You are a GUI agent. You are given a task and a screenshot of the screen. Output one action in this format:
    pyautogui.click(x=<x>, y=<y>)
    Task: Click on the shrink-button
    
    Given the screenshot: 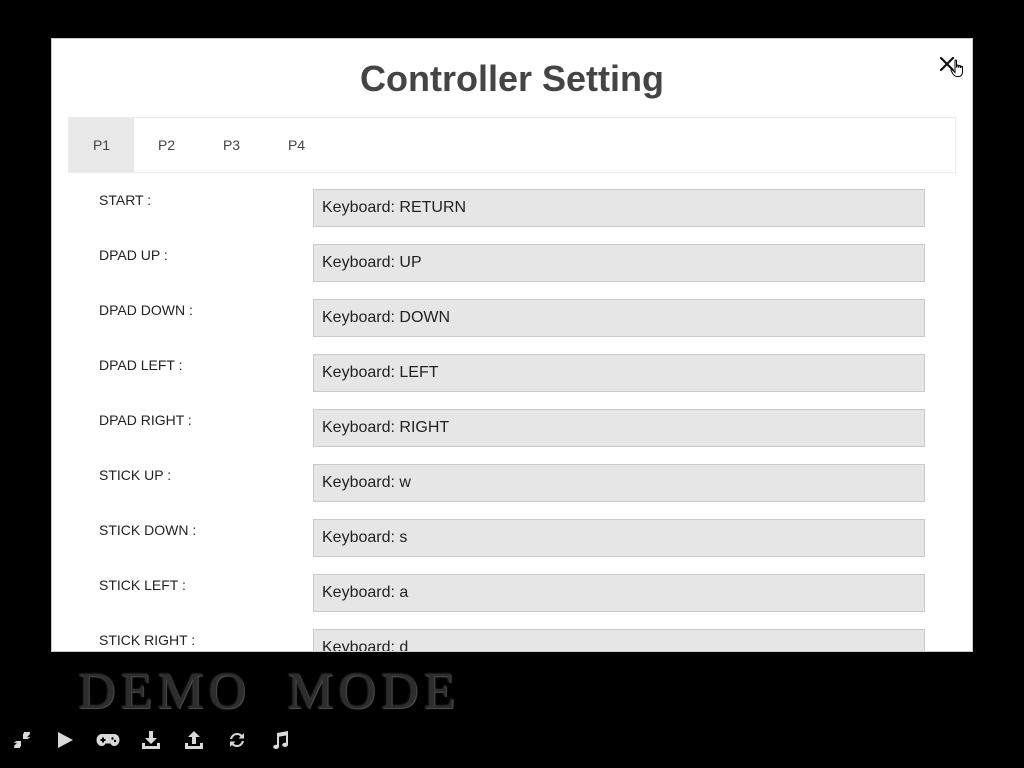 What is the action you would take?
    pyautogui.click(x=21, y=740)
    